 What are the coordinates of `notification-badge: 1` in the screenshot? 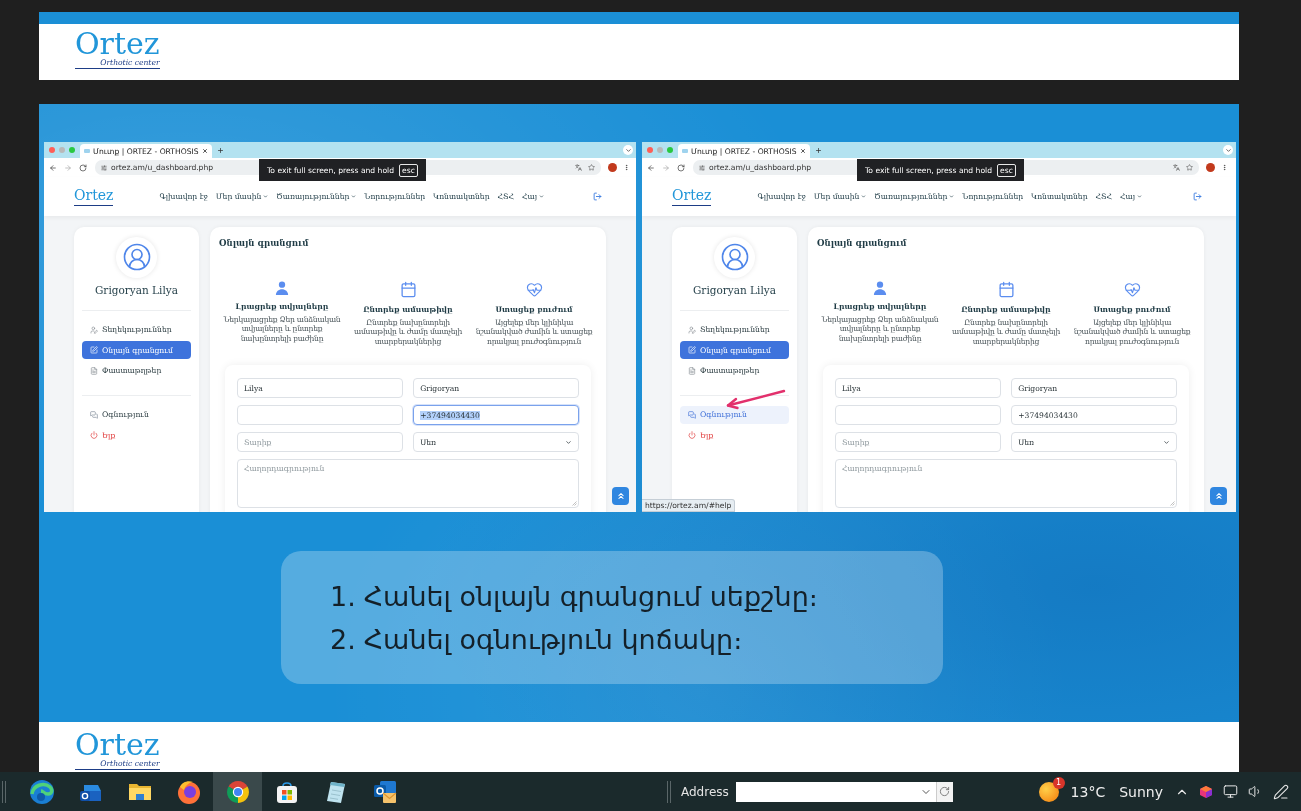 It's located at (1058, 782).